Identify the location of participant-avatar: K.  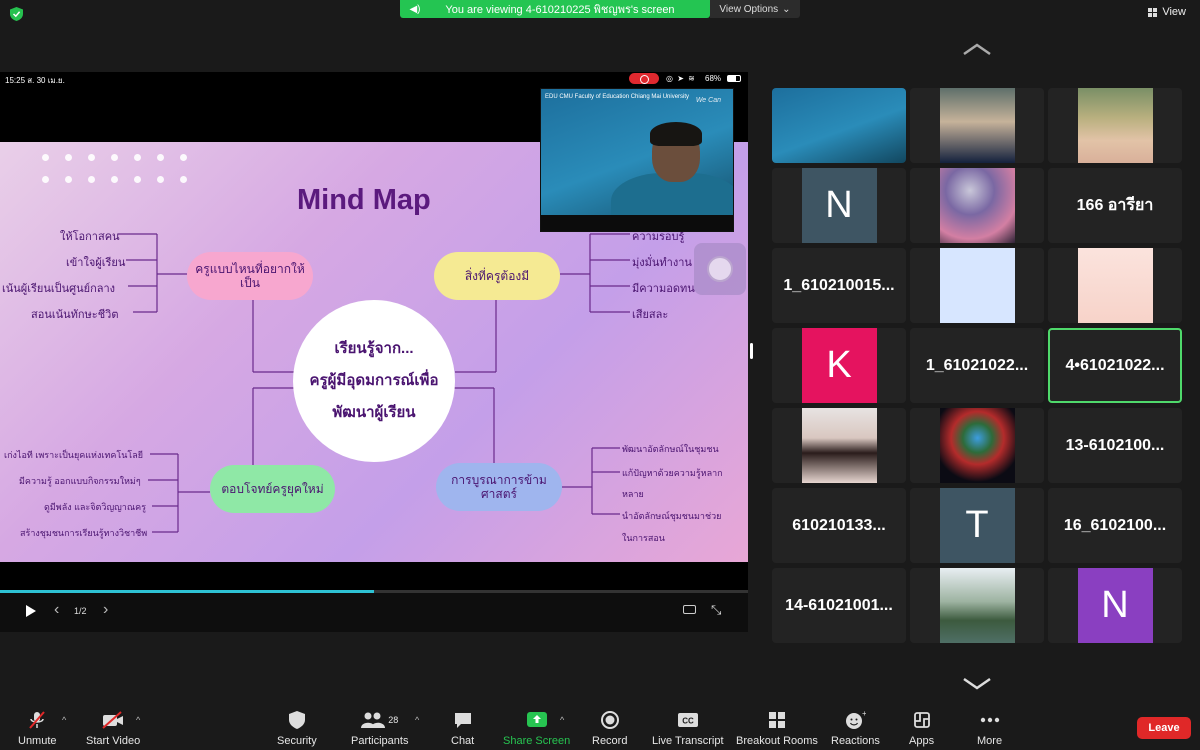
(839, 365).